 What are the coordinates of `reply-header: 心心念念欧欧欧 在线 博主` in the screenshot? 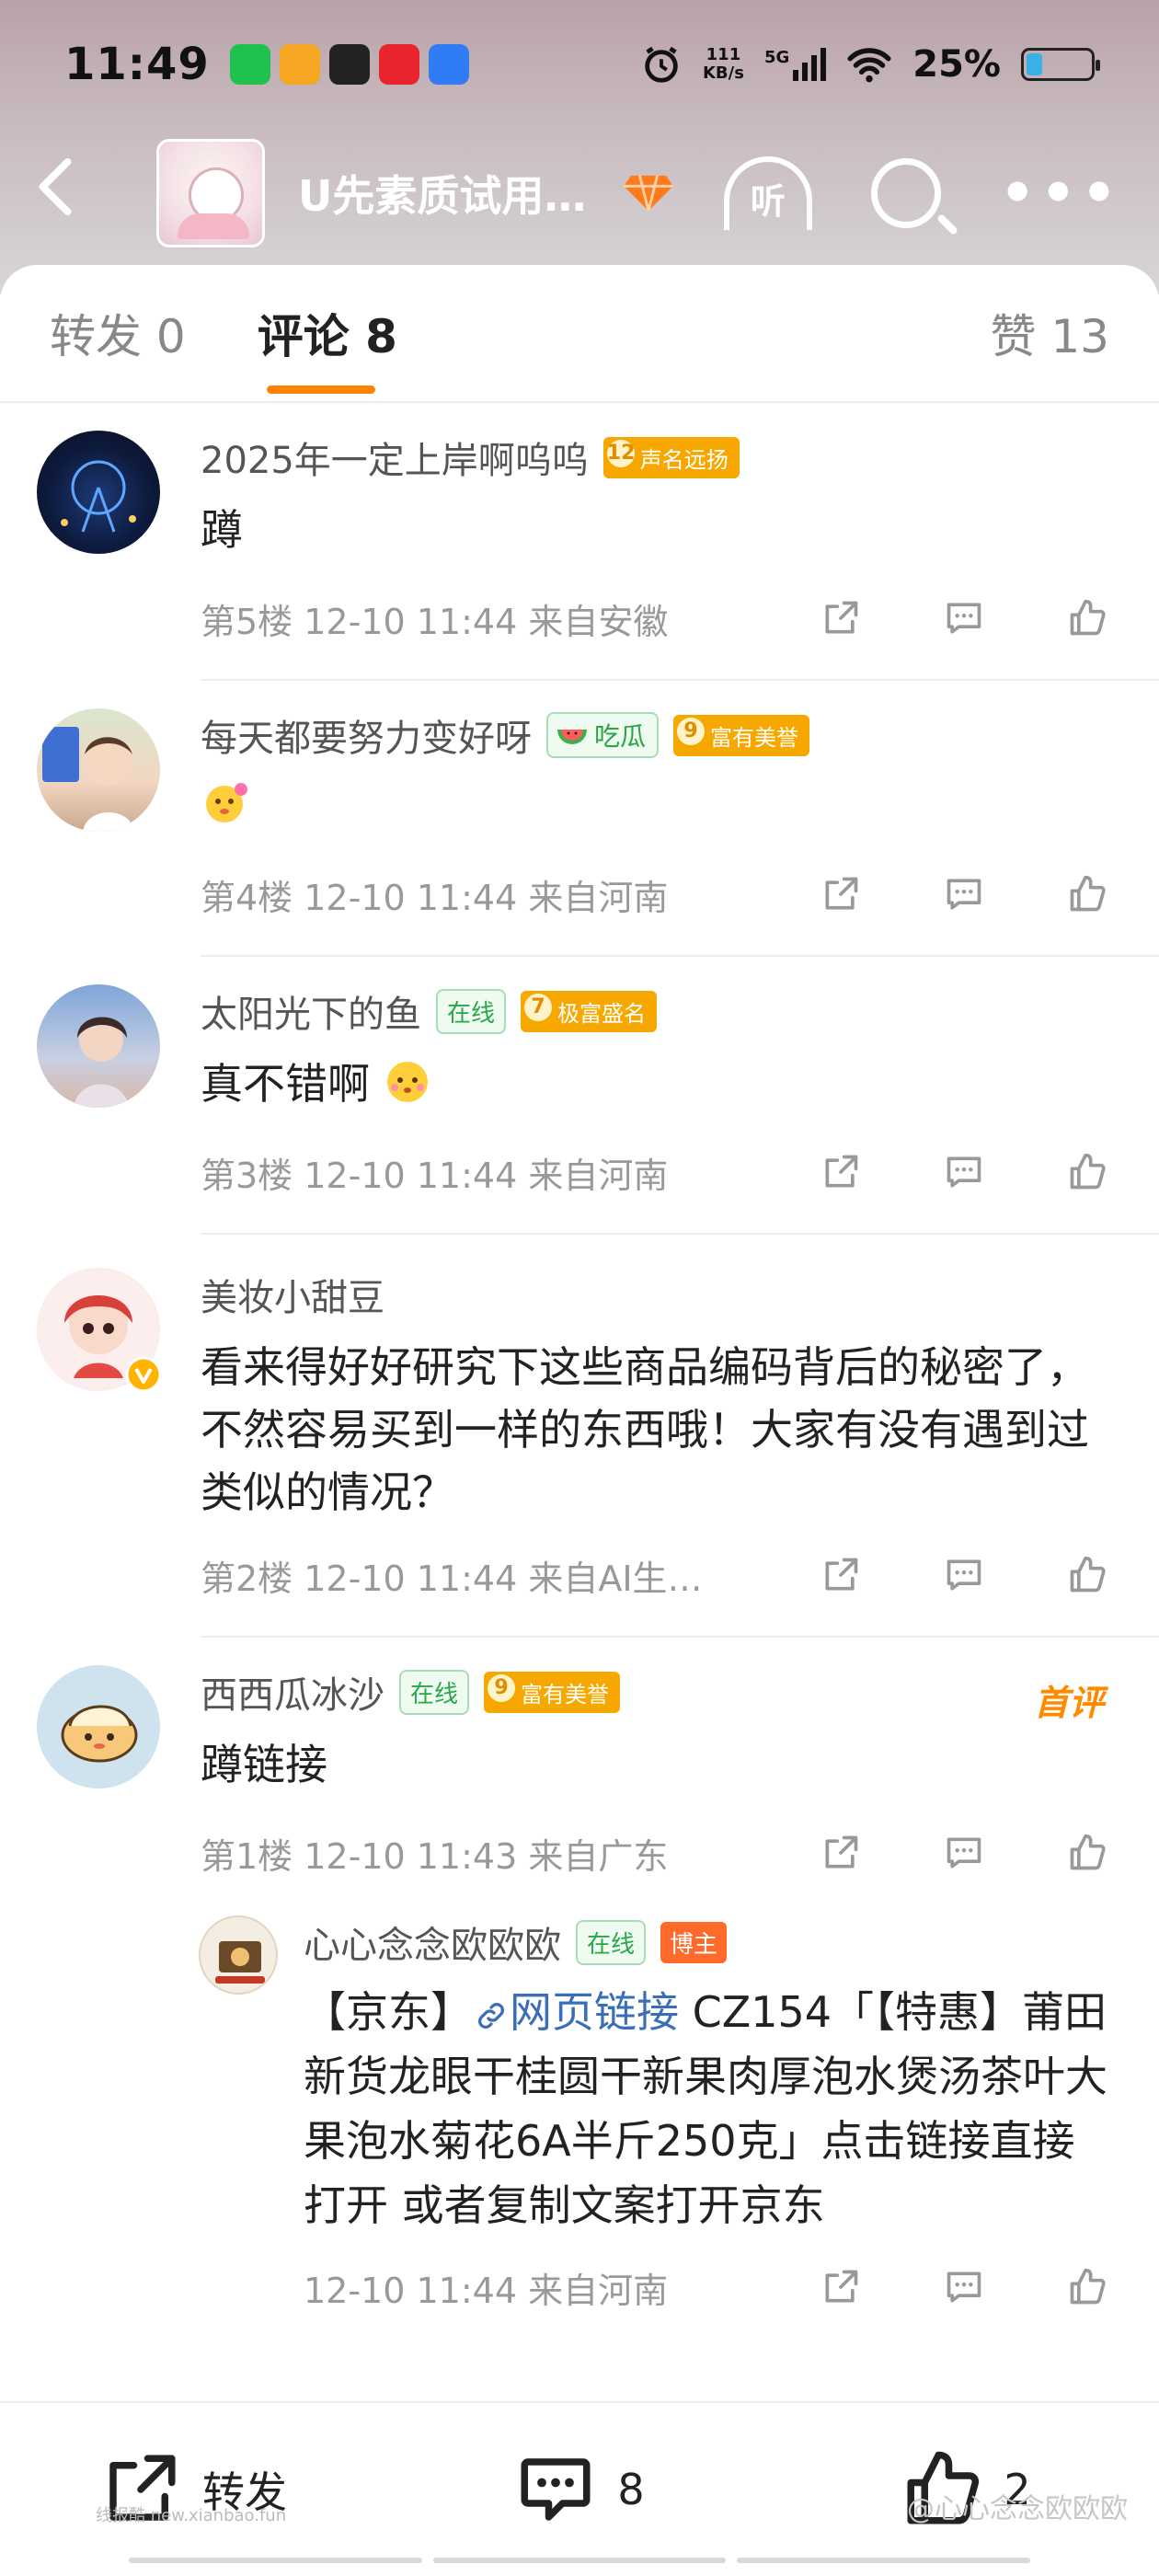 It's located at (705, 1942).